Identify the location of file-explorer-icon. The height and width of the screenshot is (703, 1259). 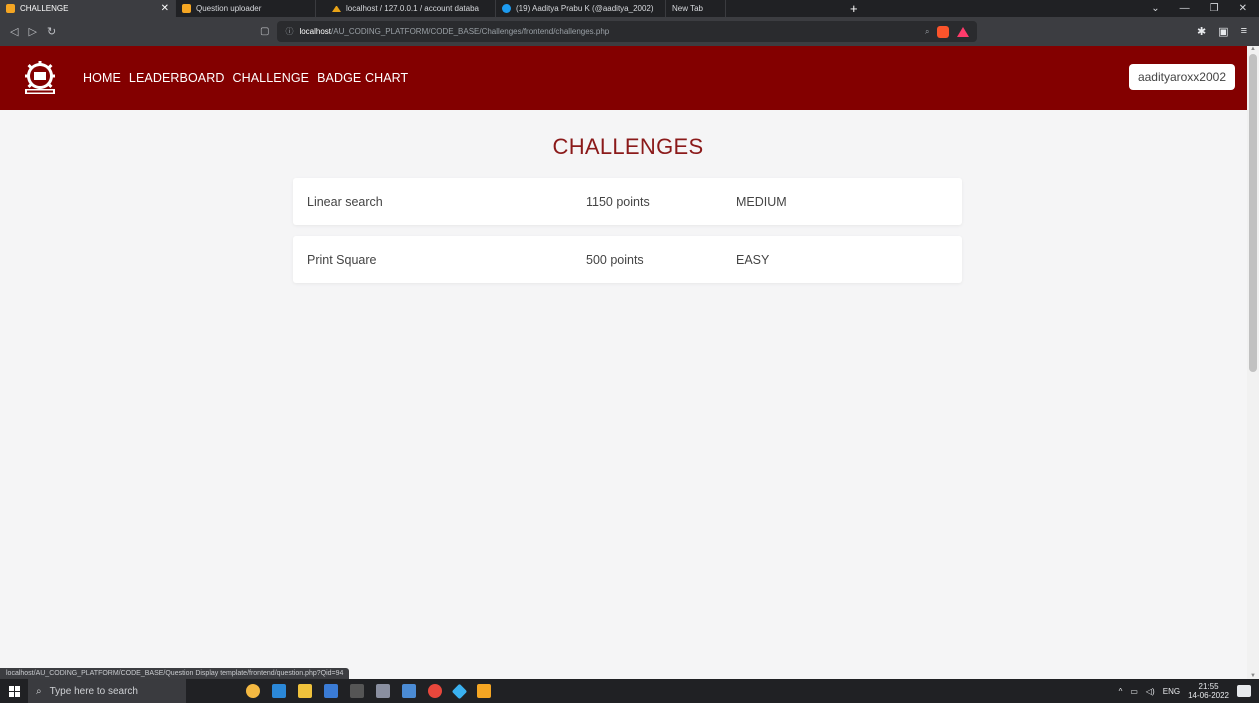
(305, 691).